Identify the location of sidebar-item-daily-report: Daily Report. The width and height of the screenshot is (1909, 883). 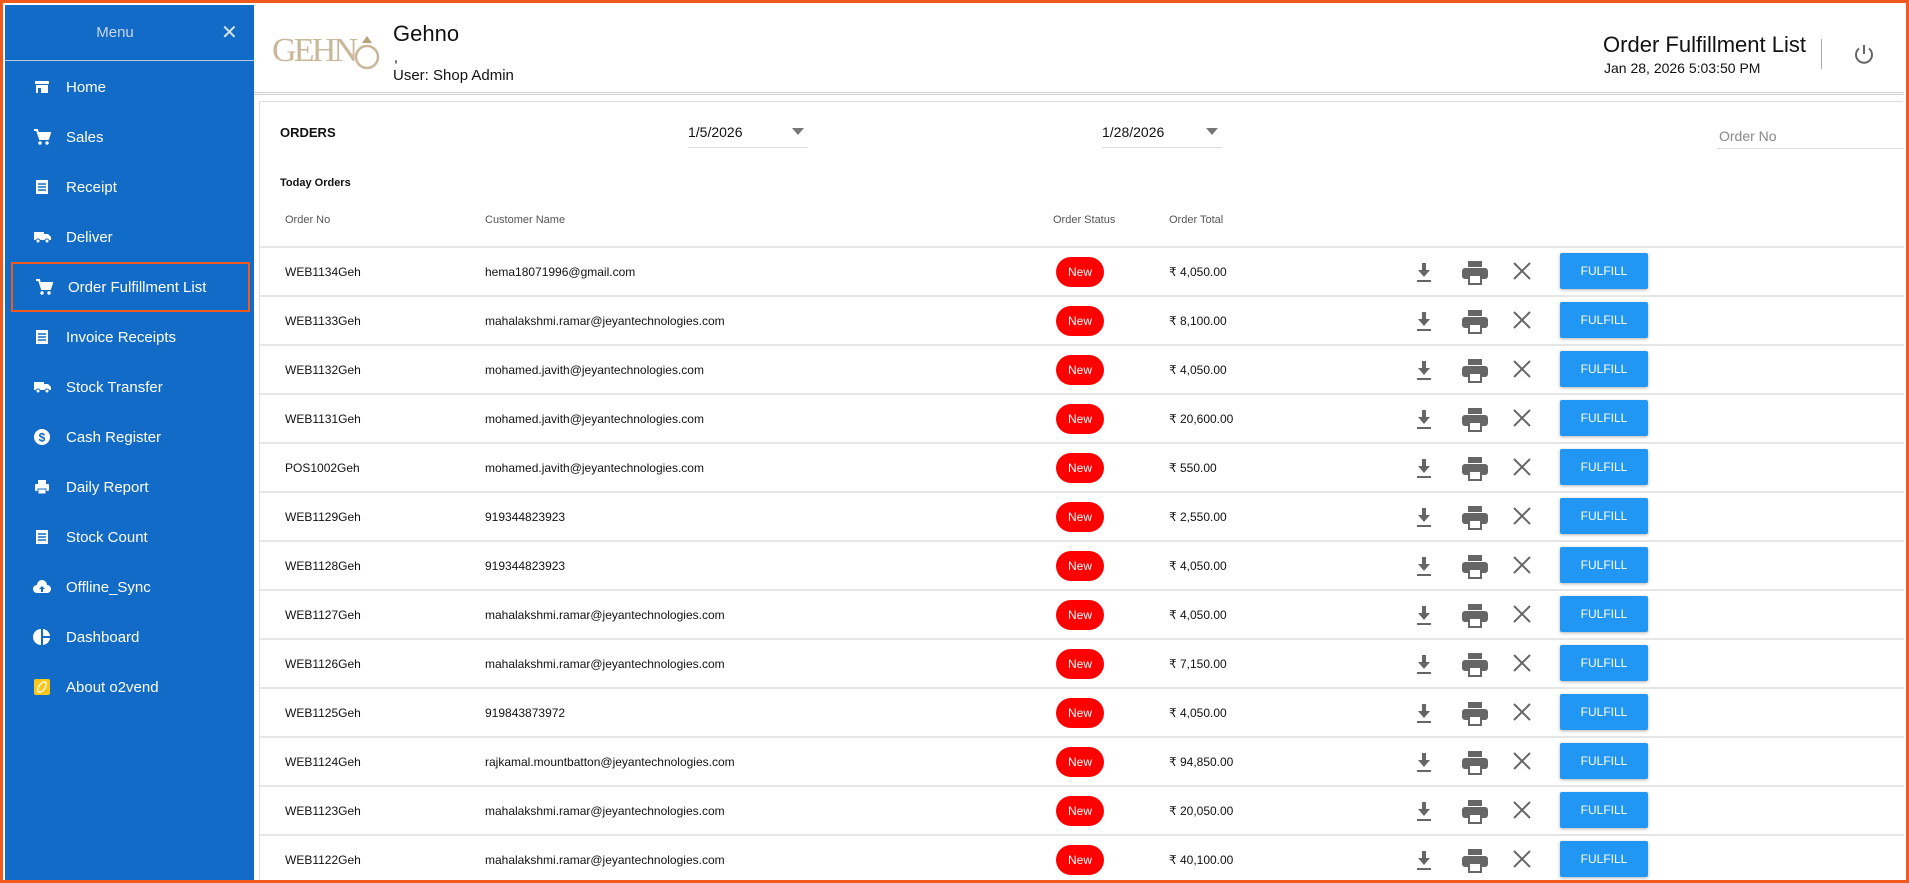
(130, 487).